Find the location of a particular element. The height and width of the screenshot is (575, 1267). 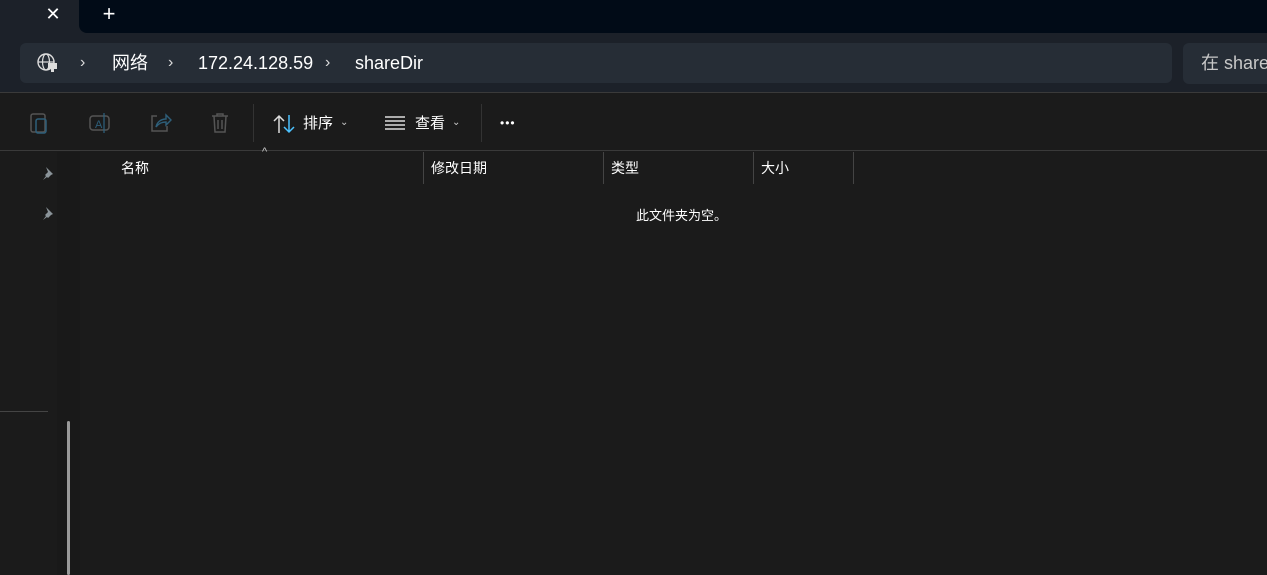

network-globe-icon is located at coordinates (47, 62).